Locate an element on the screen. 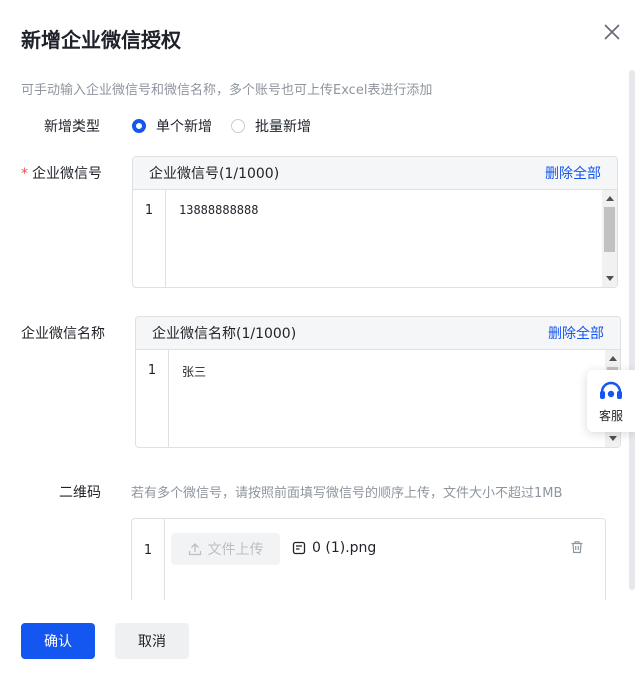 This screenshot has height=677, width=635. dialog-footer: 确认 取消 is located at coordinates (317, 638).